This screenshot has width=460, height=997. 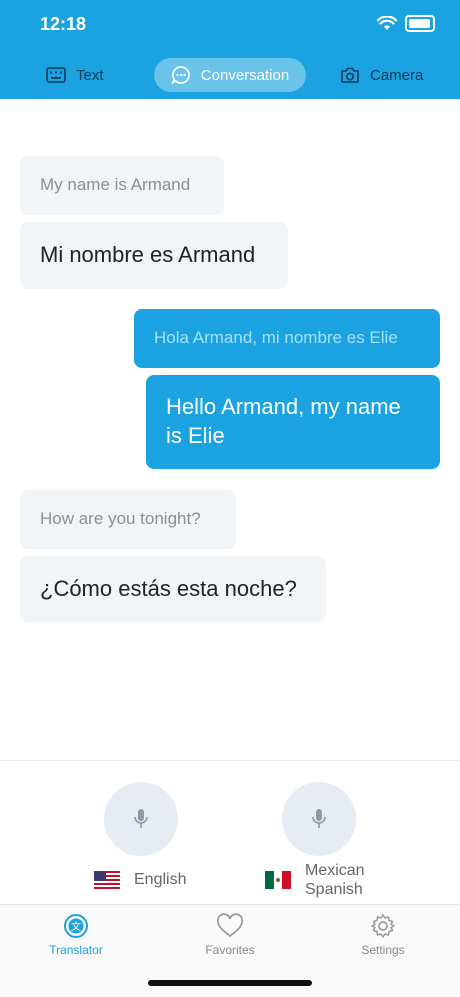 I want to click on mode-tabs: Text Conversation Camera, so click(x=230, y=75).